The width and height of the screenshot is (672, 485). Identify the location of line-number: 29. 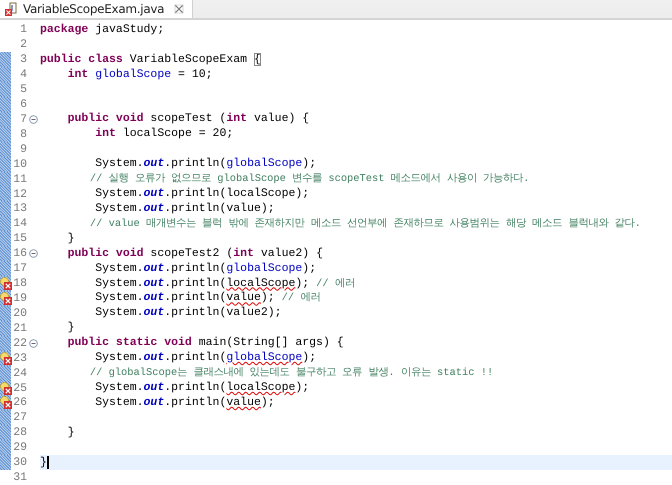
(19, 447).